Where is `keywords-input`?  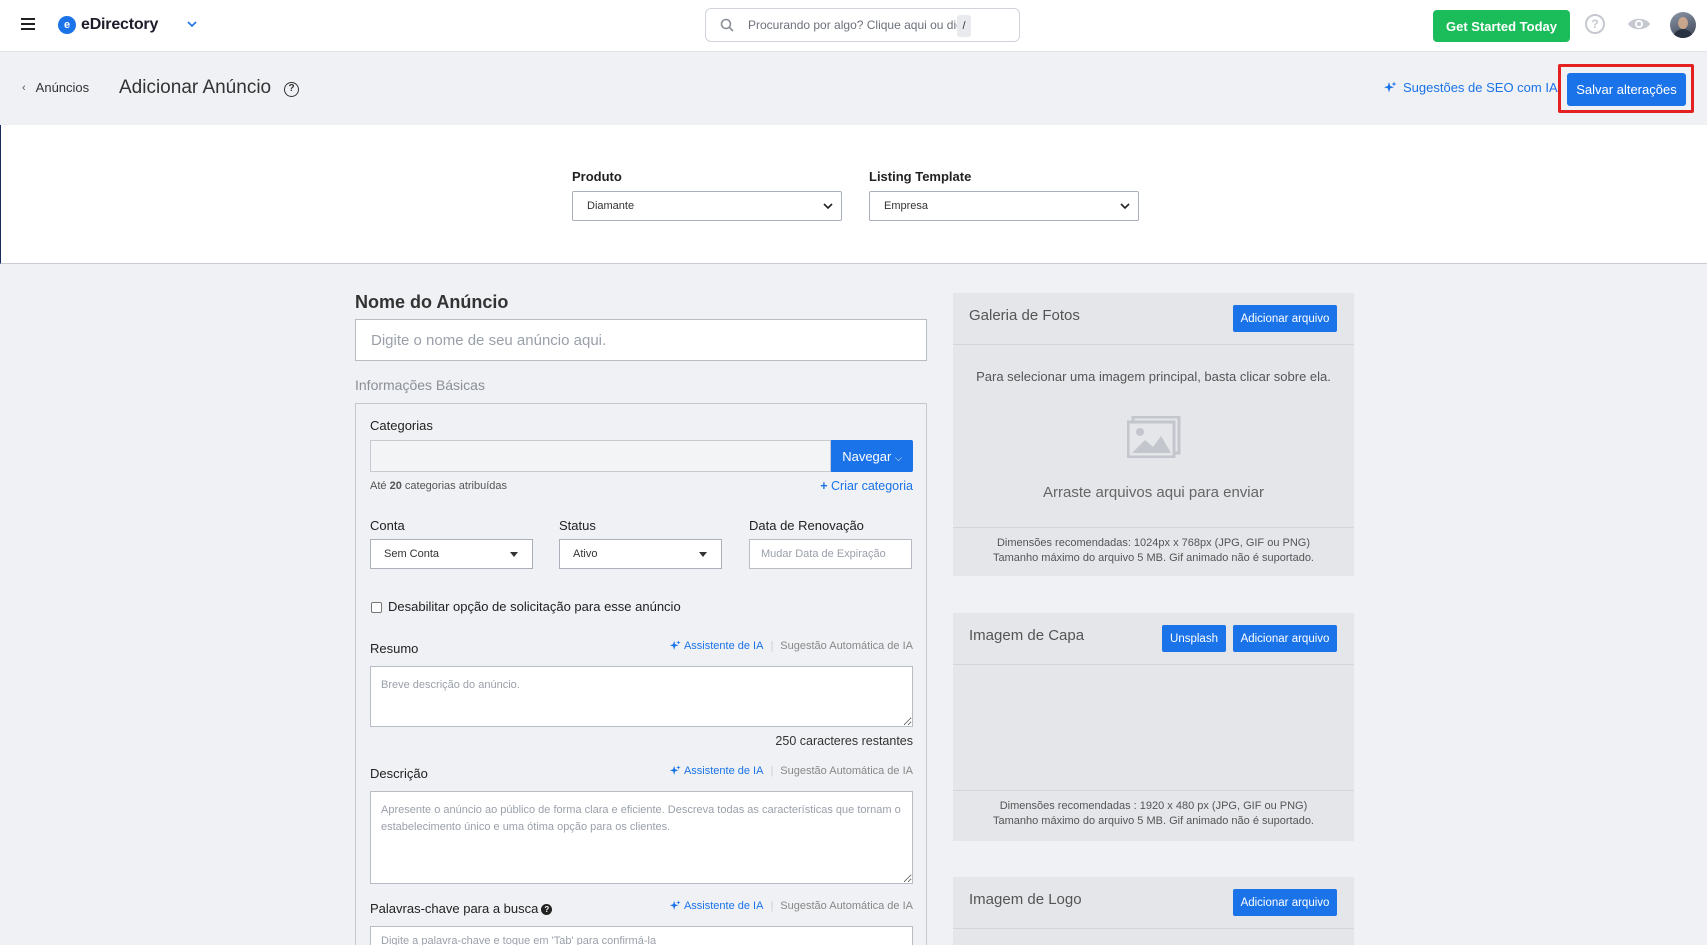
keywords-input is located at coordinates (641, 935).